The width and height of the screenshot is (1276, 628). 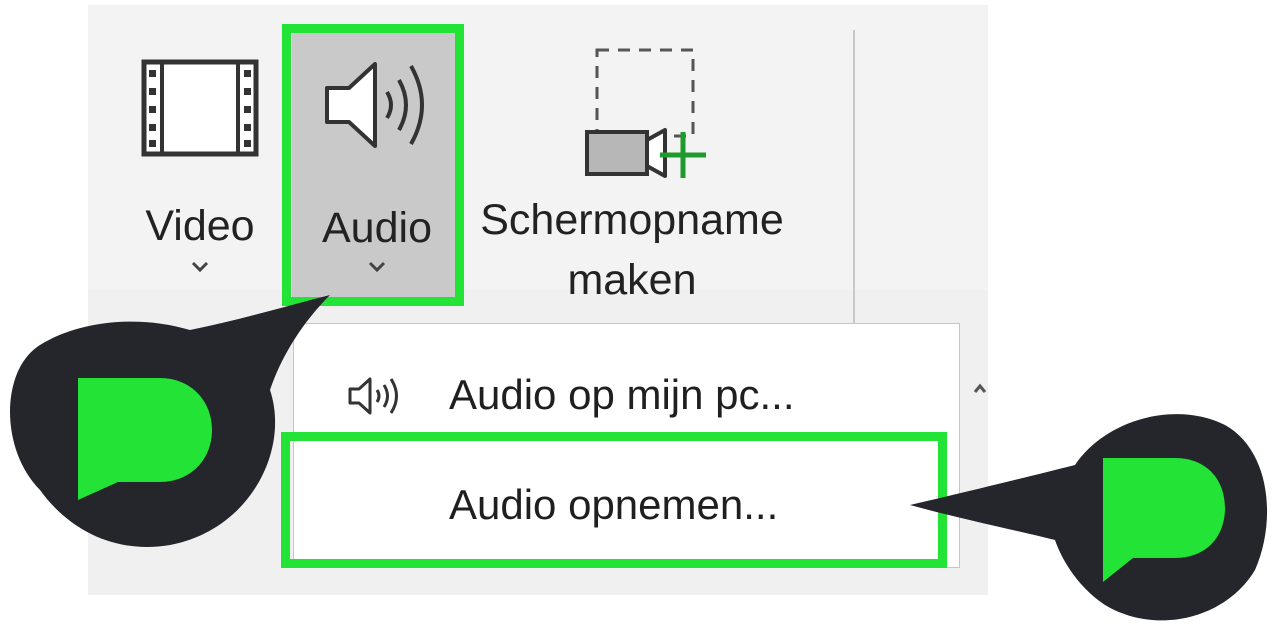 I want to click on video-button: Video, so click(x=200, y=163).